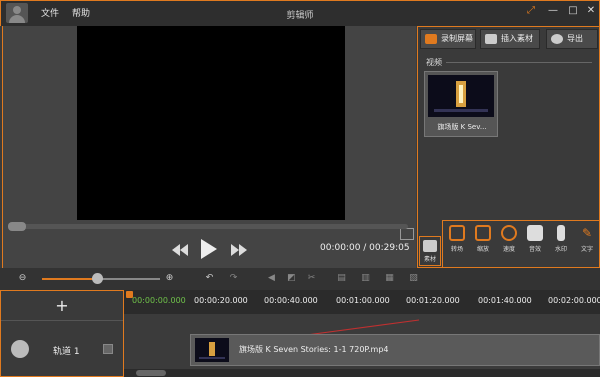  I want to click on speed-button: 速度, so click(509, 245).